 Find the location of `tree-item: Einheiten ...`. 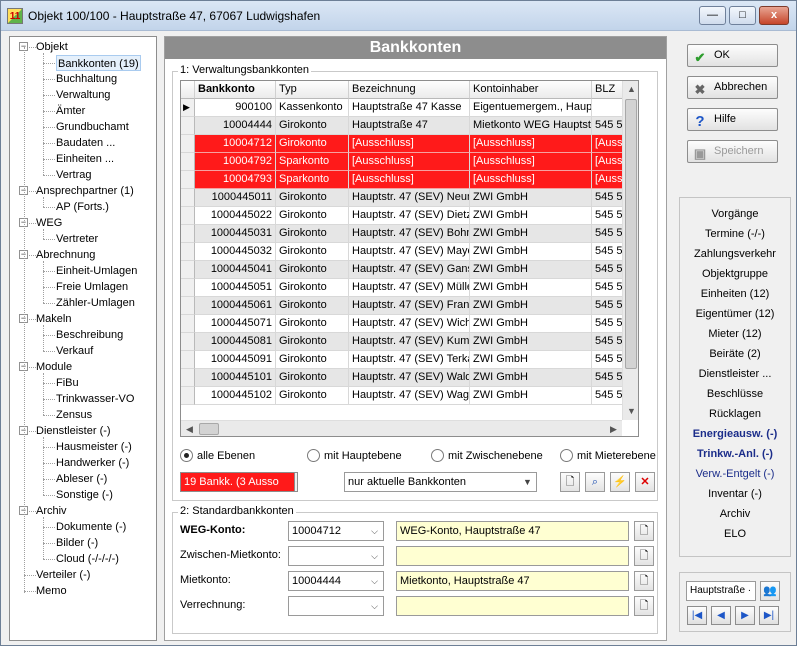

tree-item: Einheiten ... is located at coordinates (85, 159).